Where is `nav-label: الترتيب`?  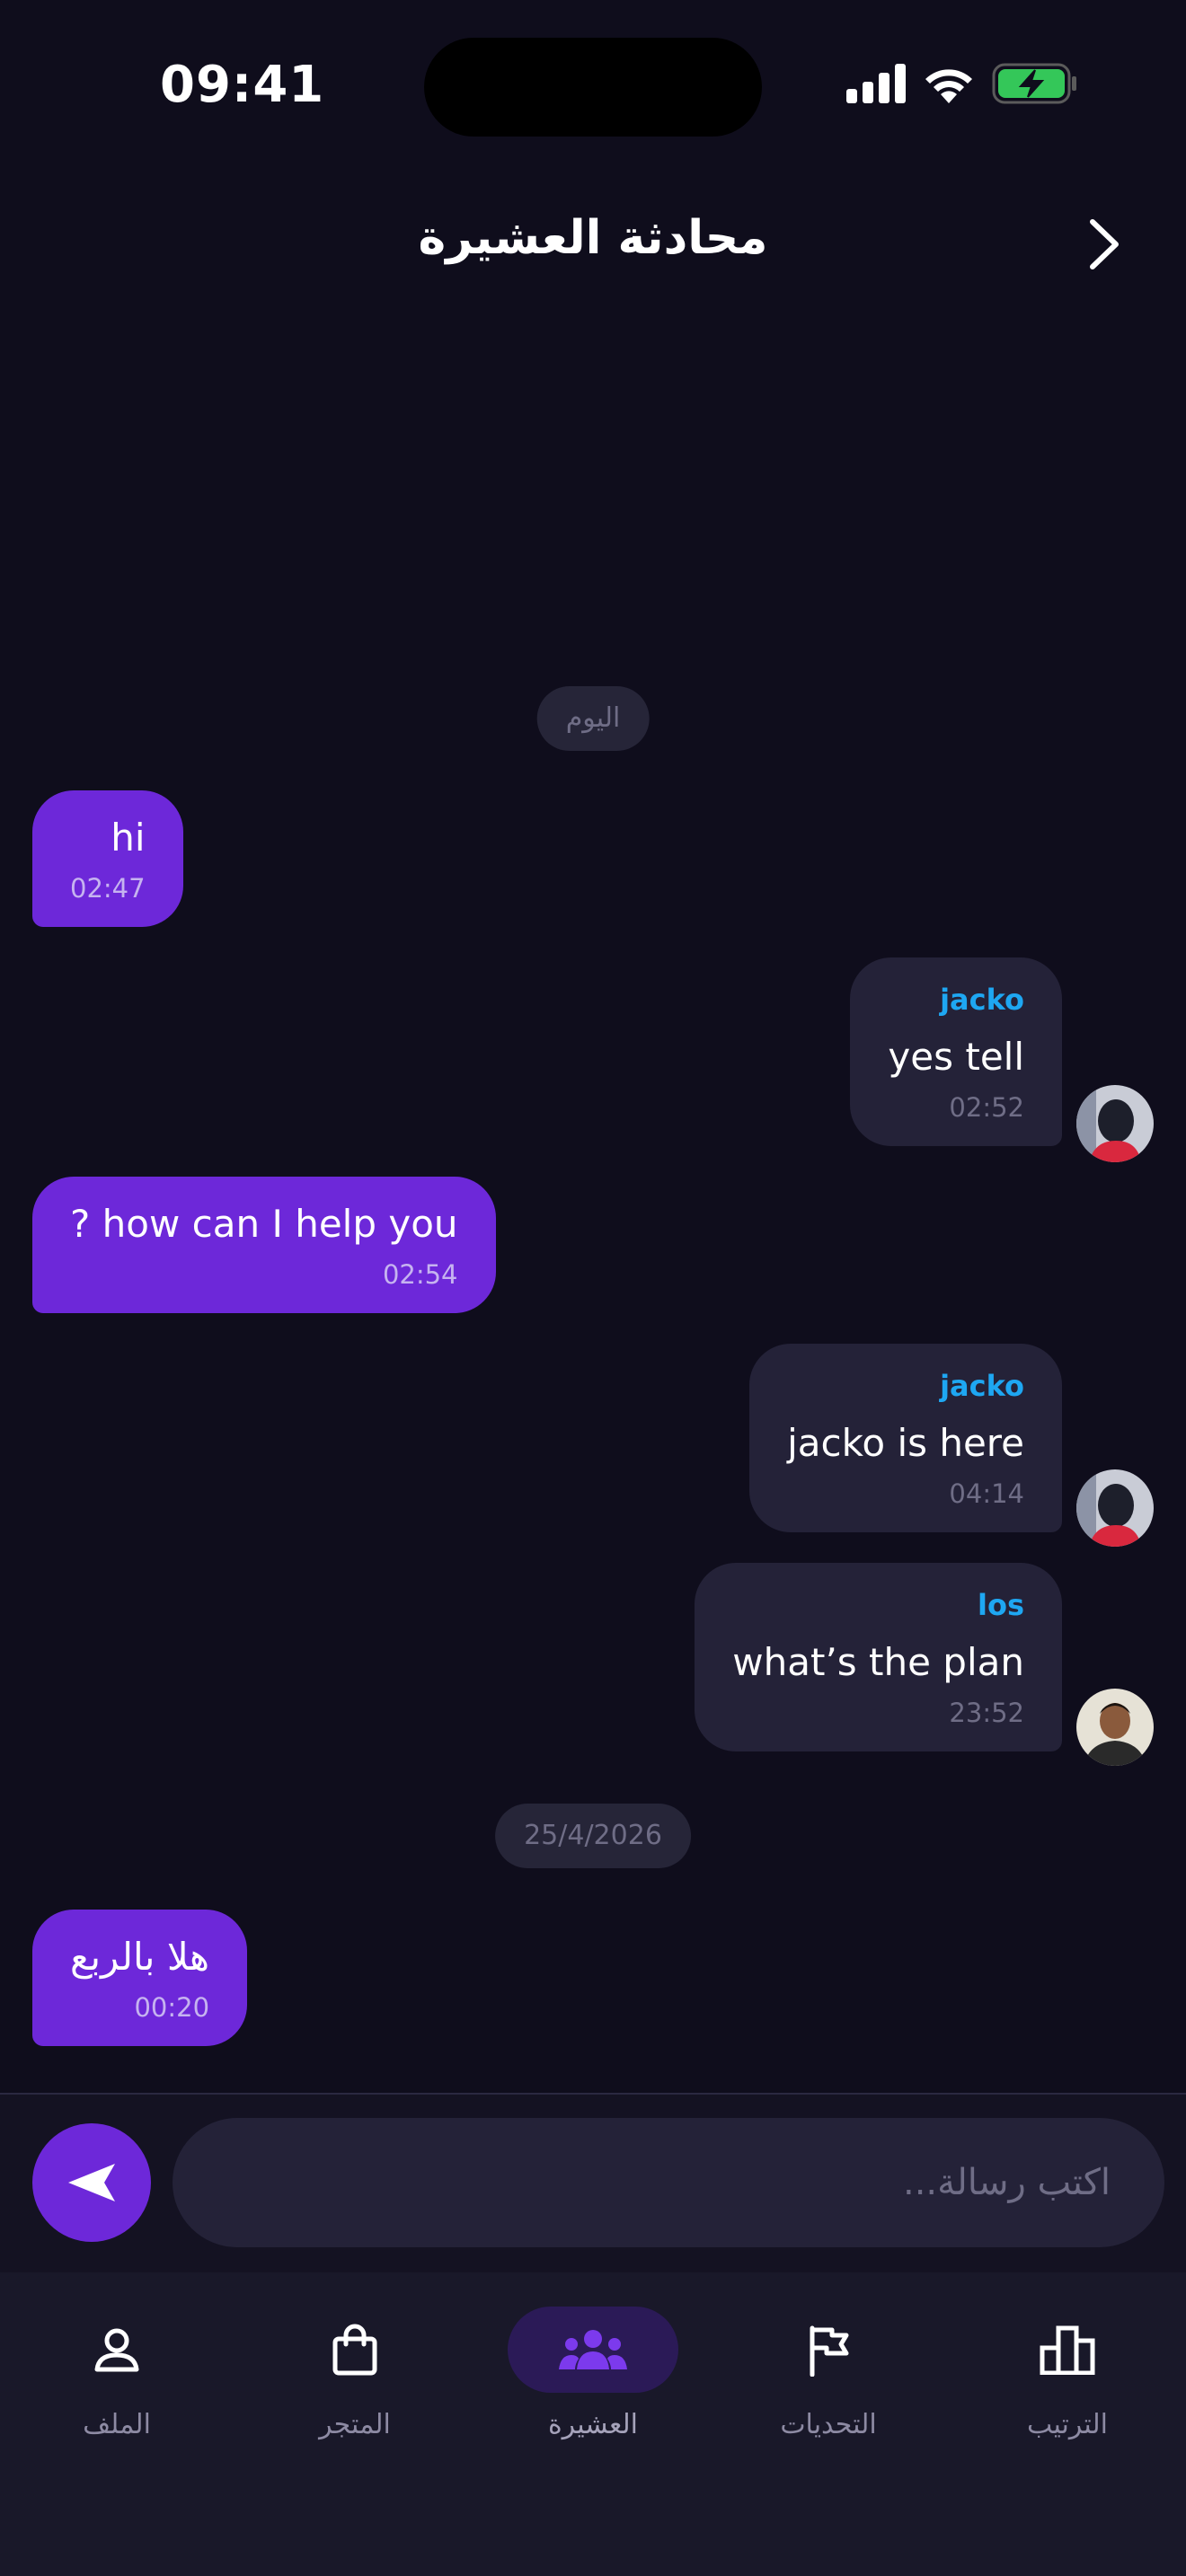
nav-label: الترتيب is located at coordinates (1067, 2424).